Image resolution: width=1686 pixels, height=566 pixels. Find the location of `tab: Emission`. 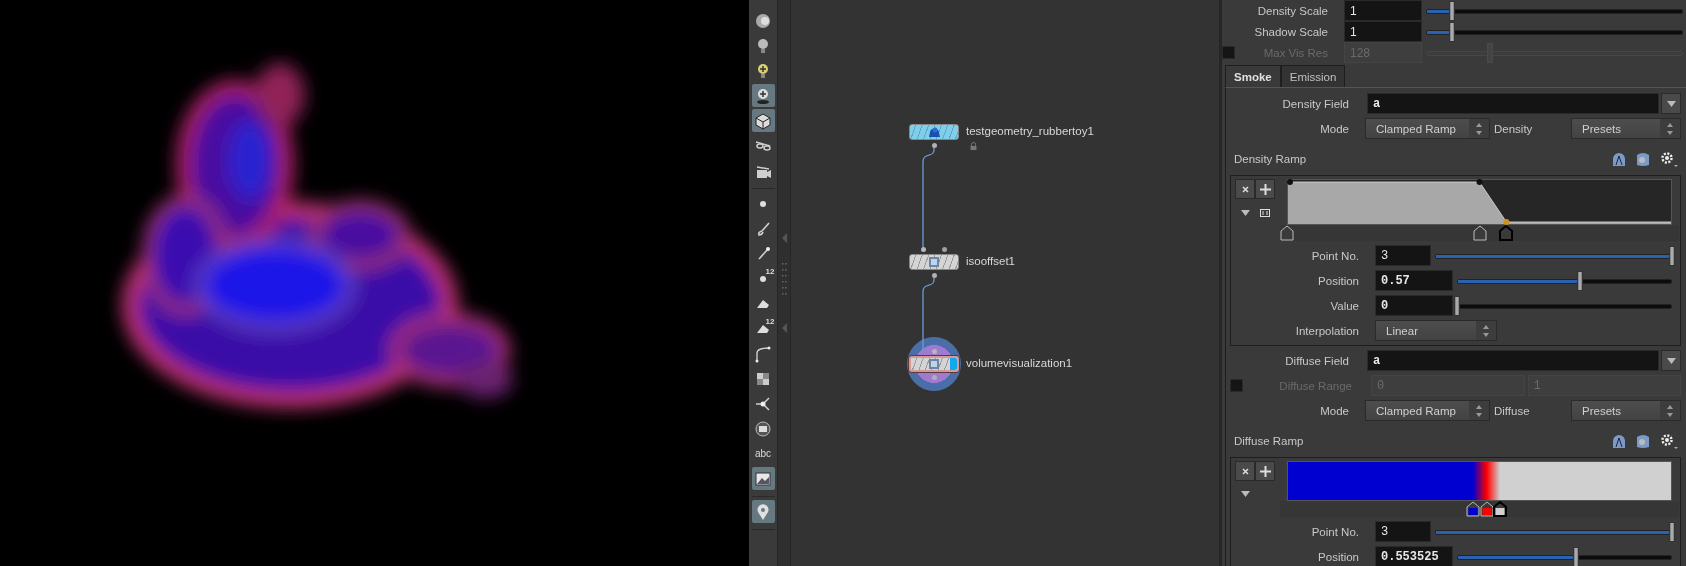

tab: Emission is located at coordinates (1313, 76).